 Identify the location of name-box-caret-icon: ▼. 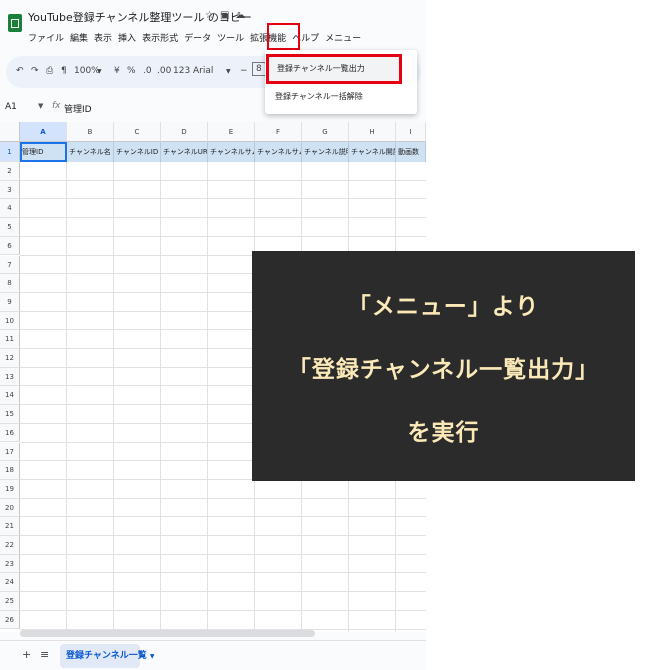
(40, 106).